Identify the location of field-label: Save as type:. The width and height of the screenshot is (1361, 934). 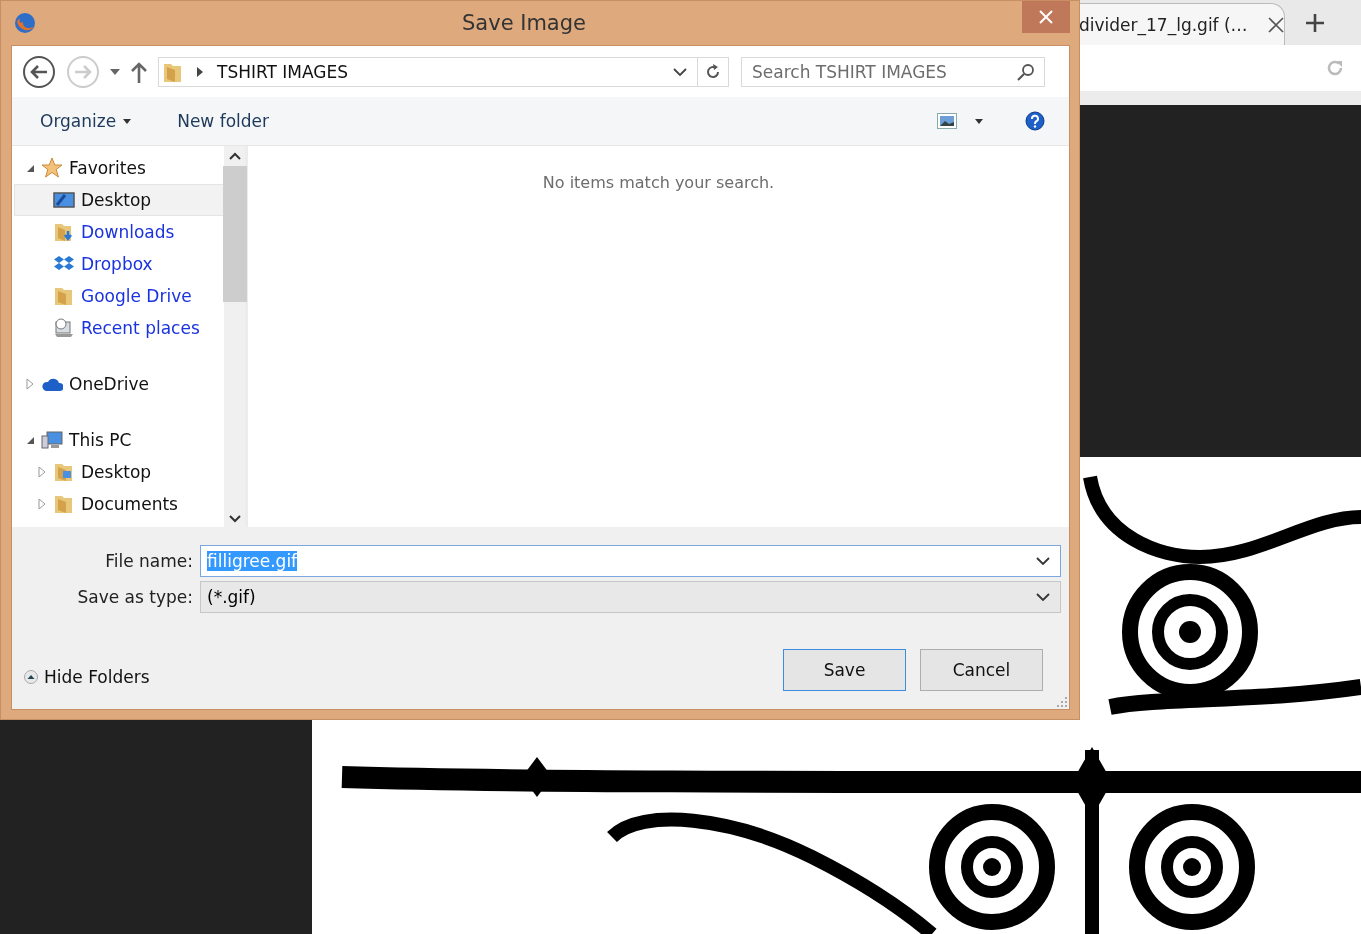
(134, 597).